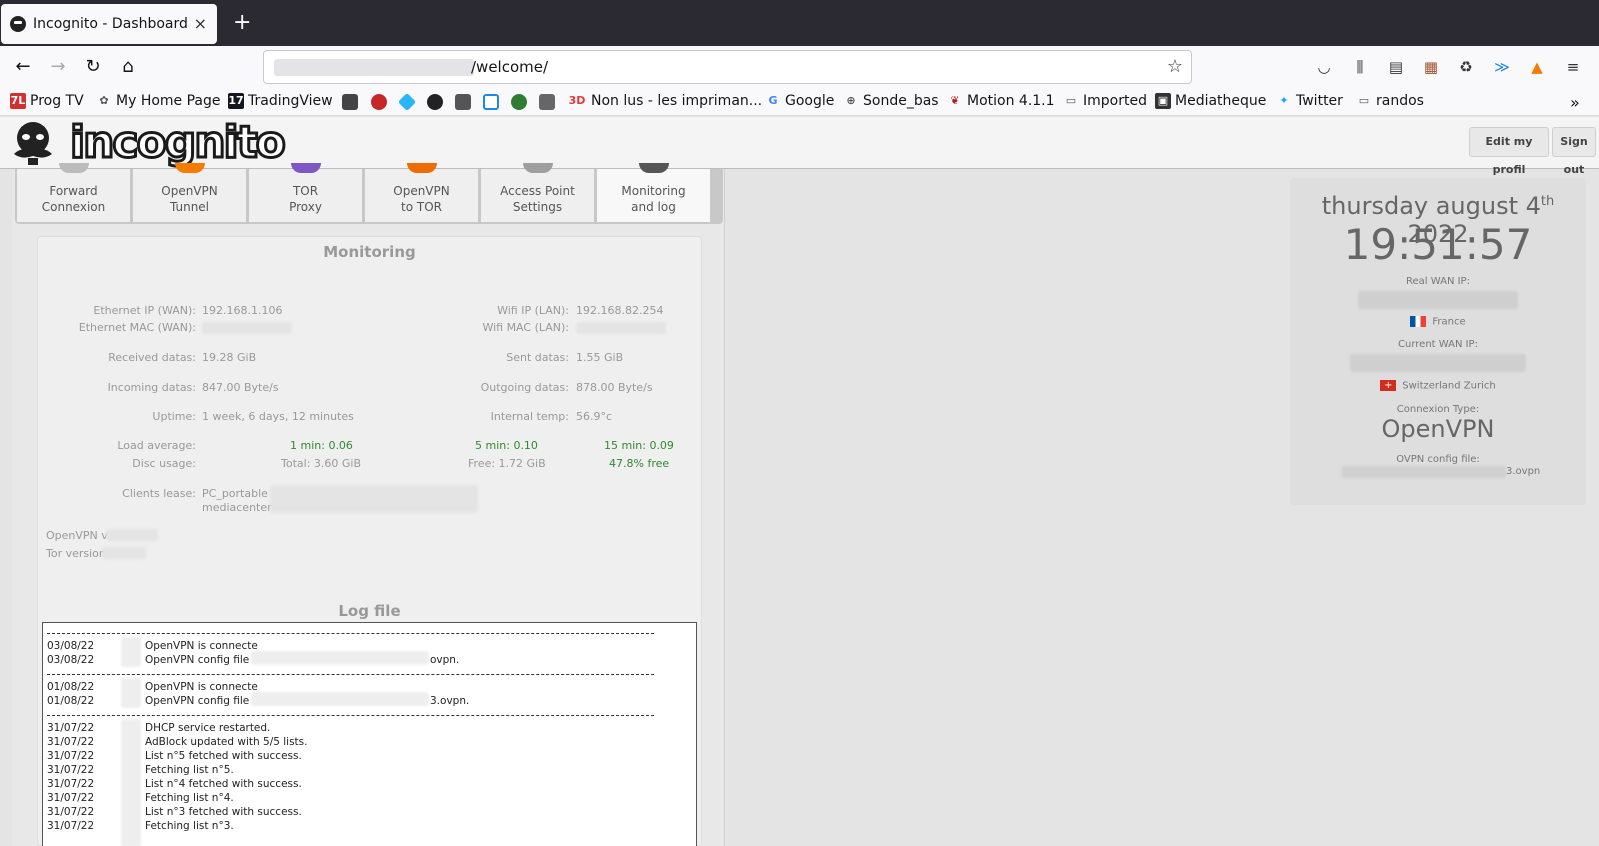  What do you see at coordinates (242, 23) in the screenshot?
I see `new-tab-button: +` at bounding box center [242, 23].